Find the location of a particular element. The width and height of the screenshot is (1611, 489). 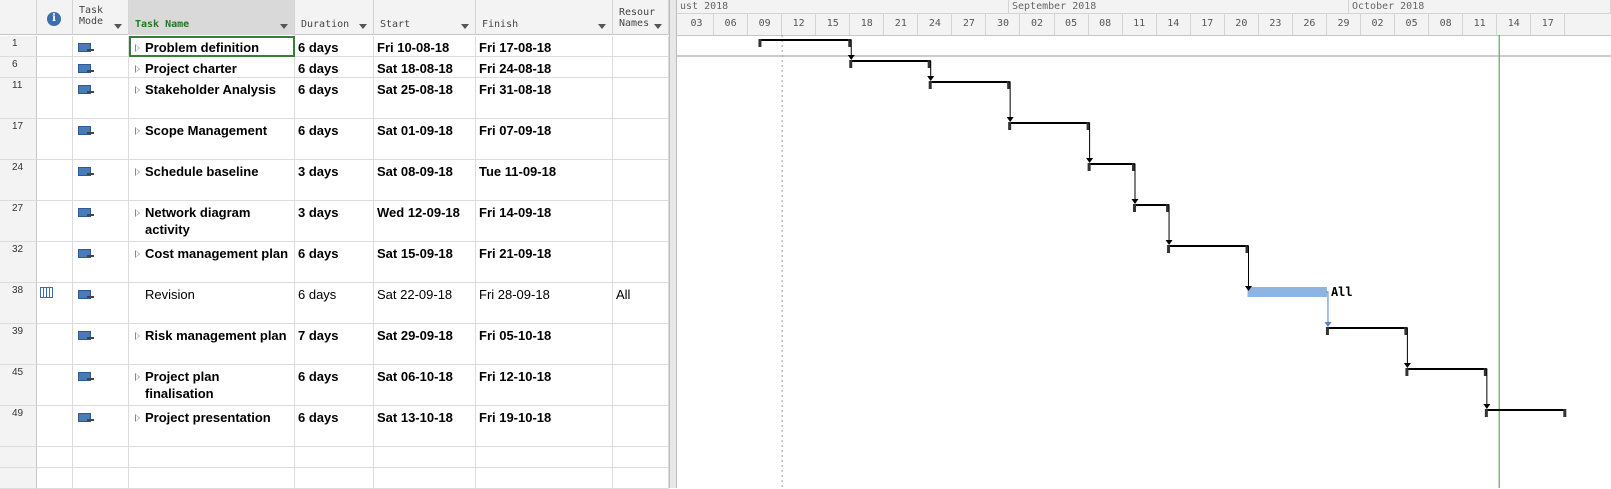

row-number: 24 is located at coordinates (18, 180).